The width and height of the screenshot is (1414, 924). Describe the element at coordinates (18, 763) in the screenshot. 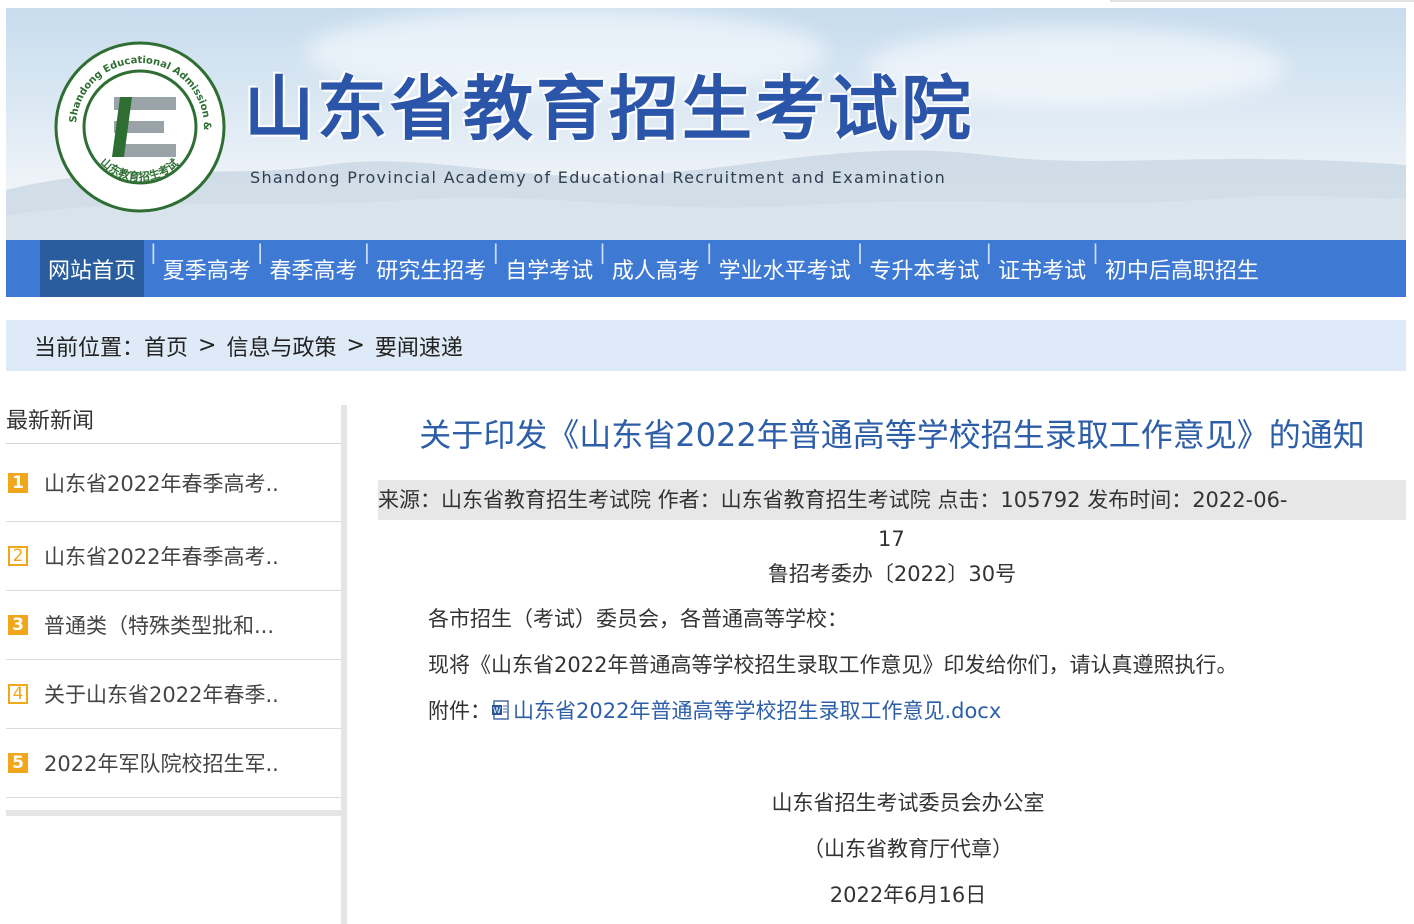

I see `news-rank-badge: 5` at that location.